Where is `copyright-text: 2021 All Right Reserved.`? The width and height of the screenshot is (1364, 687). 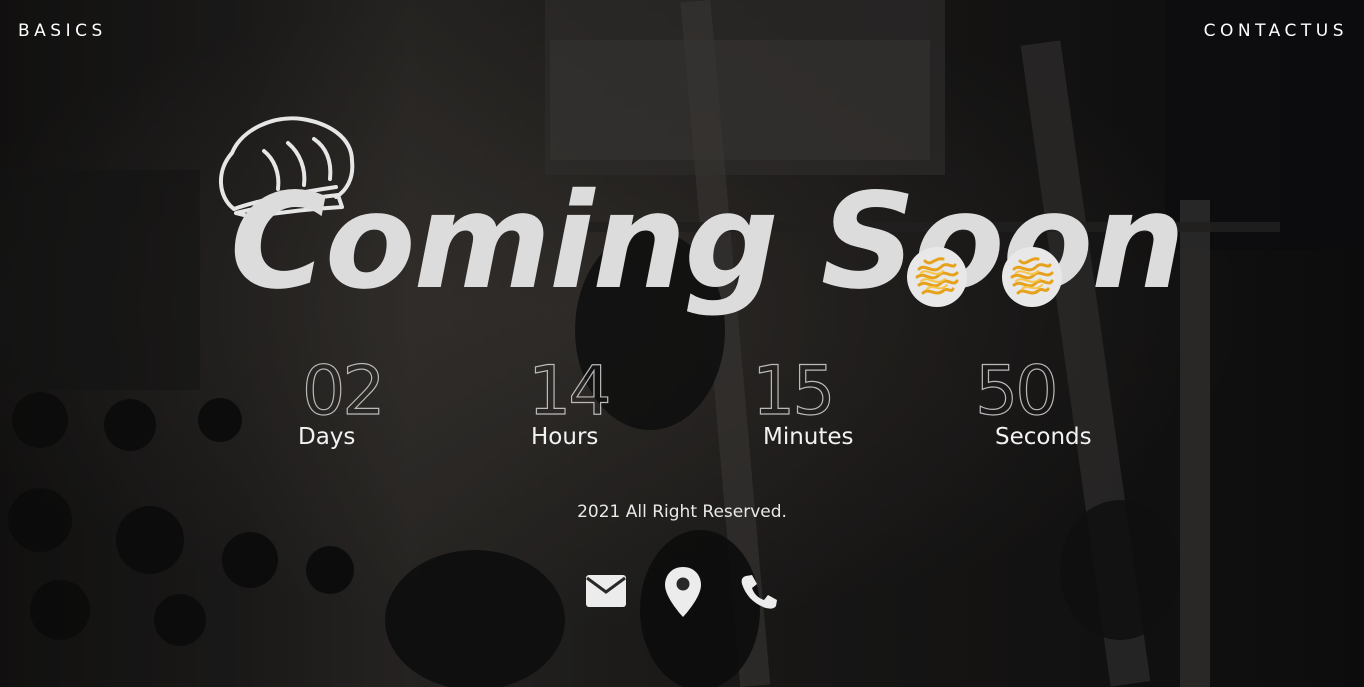
copyright-text: 2021 All Right Reserved. is located at coordinates (682, 512).